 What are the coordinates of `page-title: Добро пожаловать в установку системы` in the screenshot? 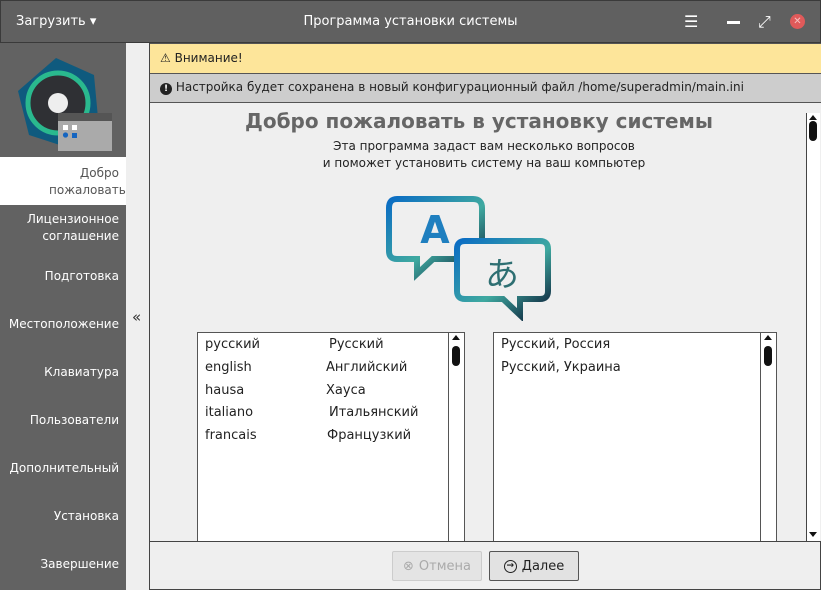 It's located at (479, 121).